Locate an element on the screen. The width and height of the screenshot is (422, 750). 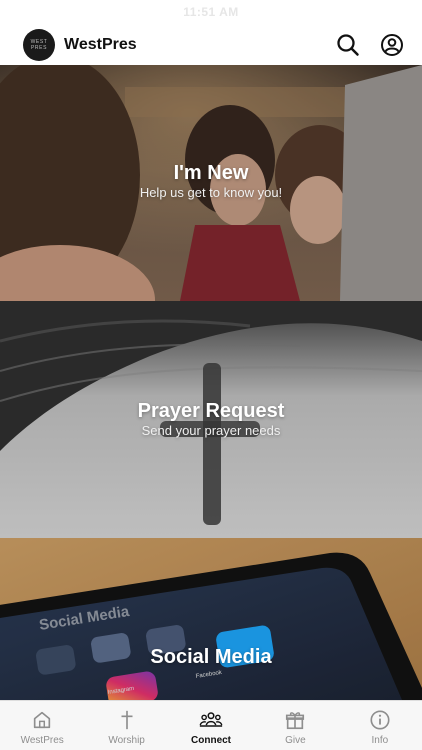
tab-label: Connect is located at coordinates (211, 740).